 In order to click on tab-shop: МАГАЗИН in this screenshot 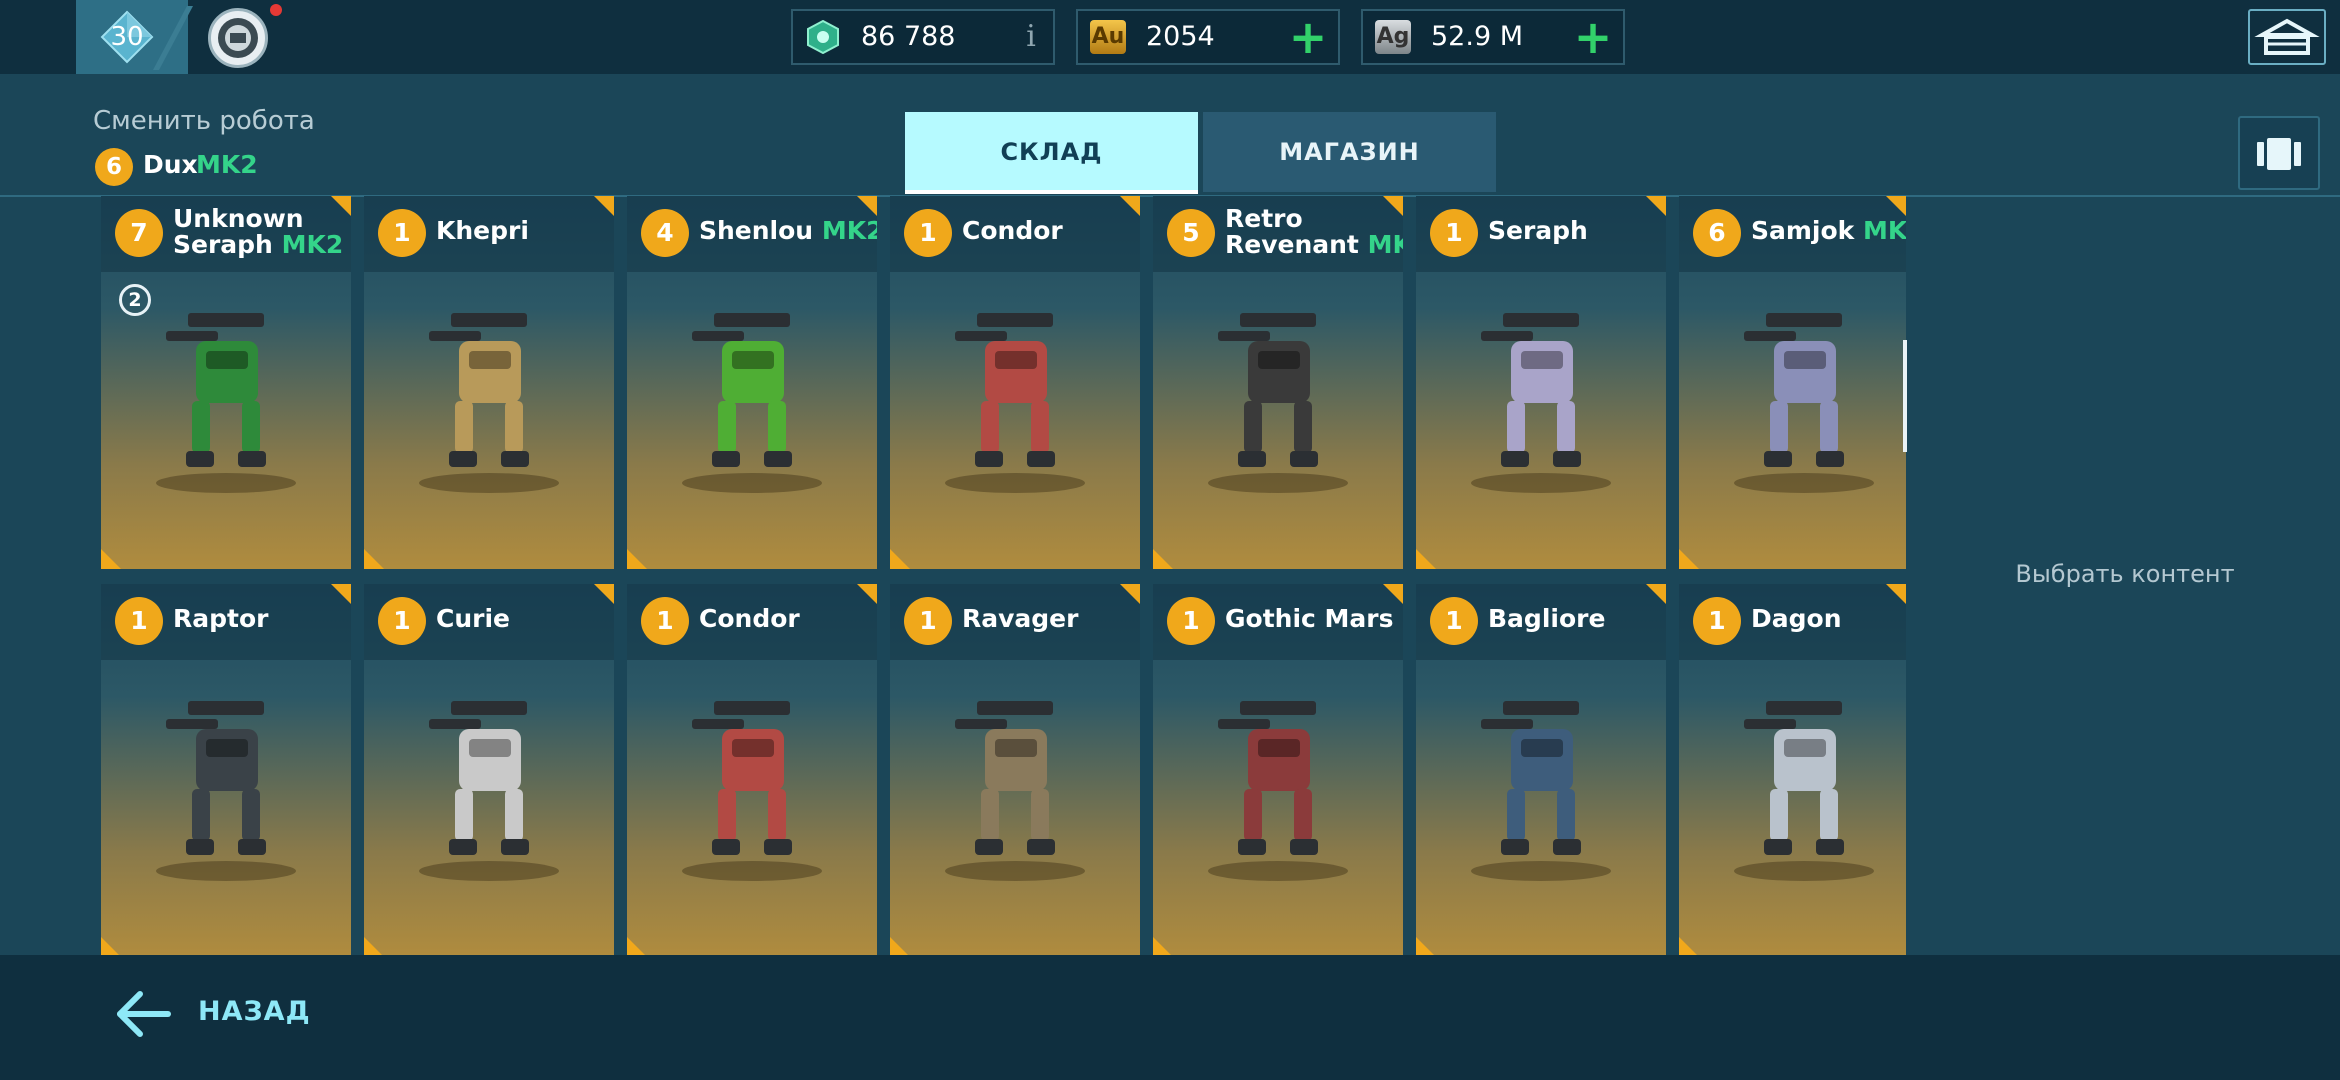, I will do `click(1349, 152)`.